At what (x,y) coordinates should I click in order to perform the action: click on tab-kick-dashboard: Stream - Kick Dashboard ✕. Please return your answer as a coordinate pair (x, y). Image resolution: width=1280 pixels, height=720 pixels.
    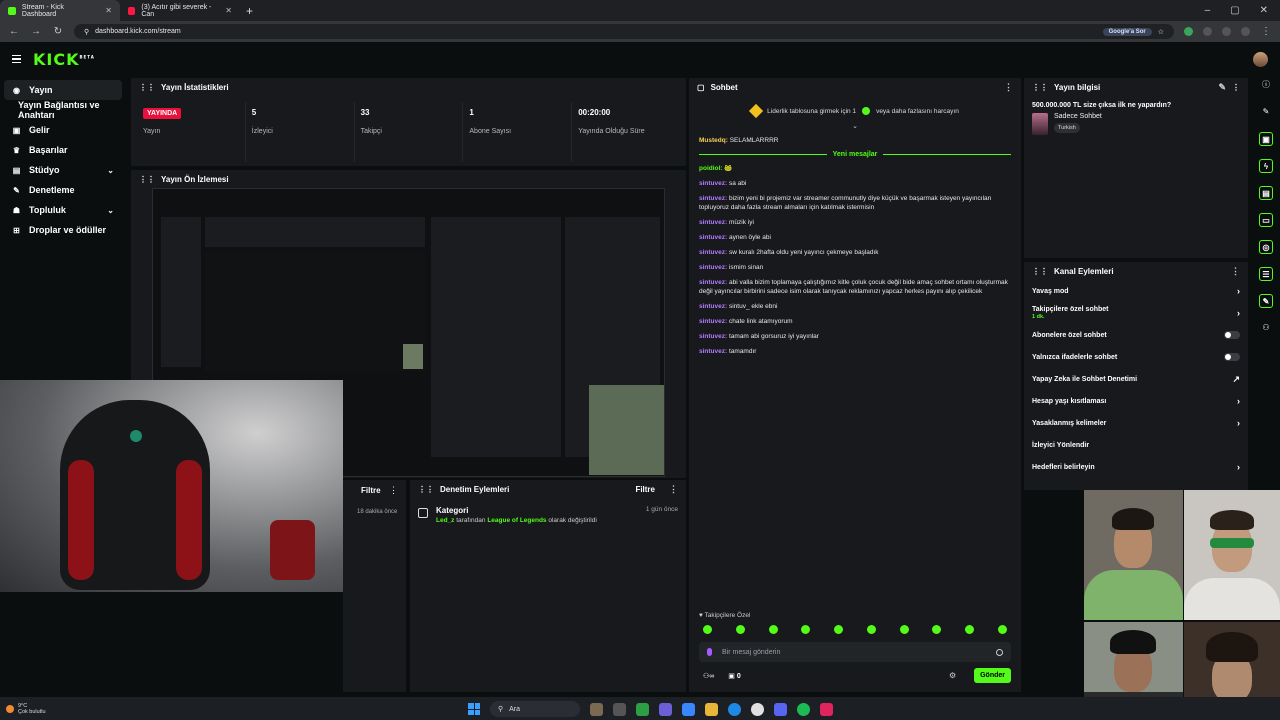
    Looking at the image, I should click on (60, 10).